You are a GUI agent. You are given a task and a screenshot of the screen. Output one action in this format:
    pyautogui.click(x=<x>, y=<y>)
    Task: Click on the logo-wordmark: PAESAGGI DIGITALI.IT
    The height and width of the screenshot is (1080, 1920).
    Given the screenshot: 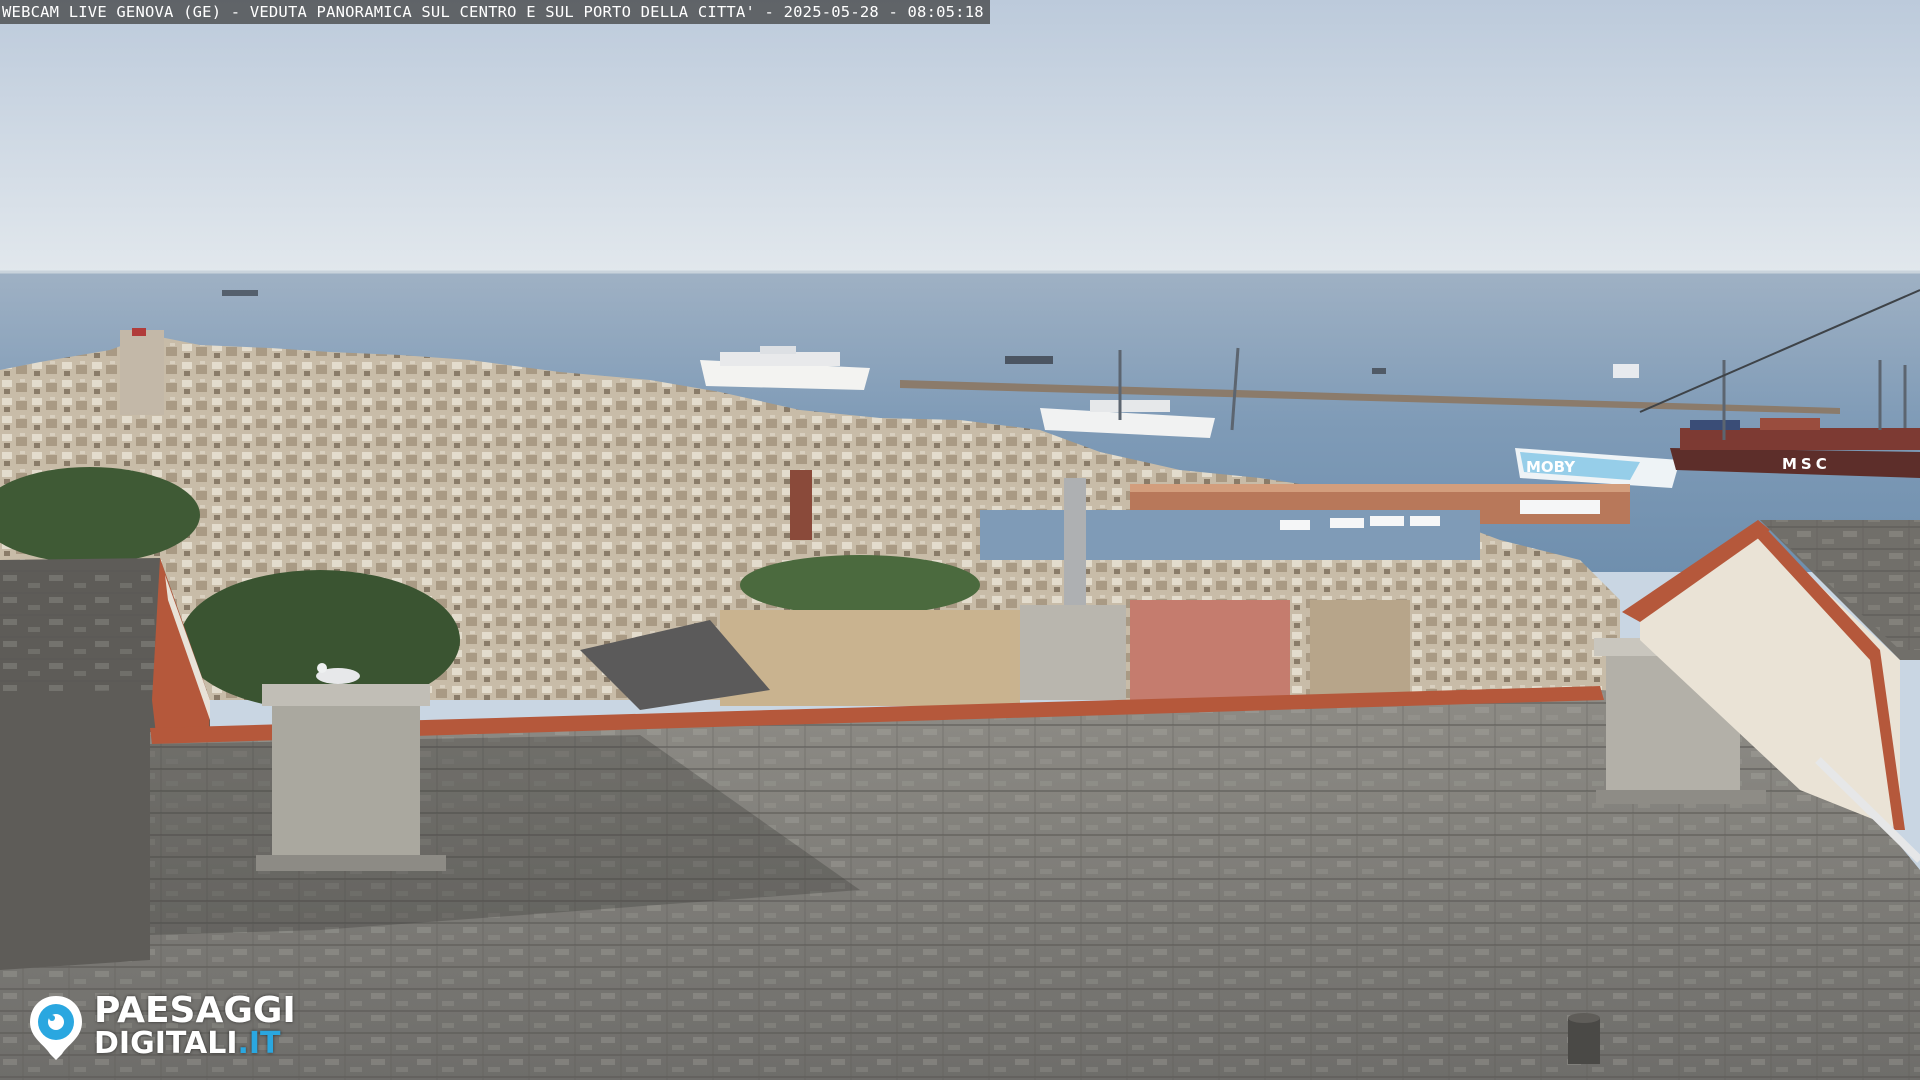 What is the action you would take?
    pyautogui.click(x=195, y=1025)
    